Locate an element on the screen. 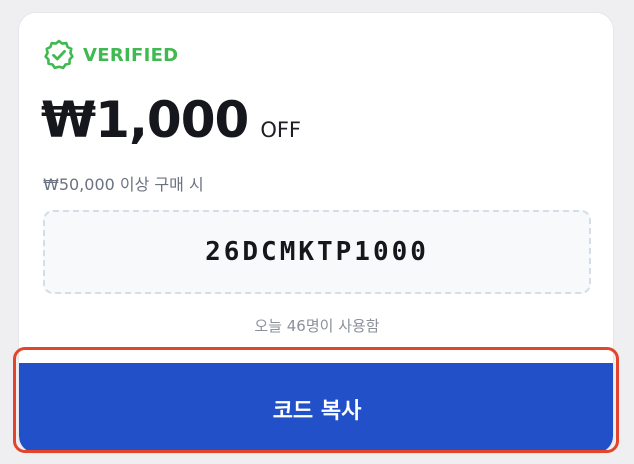  verified-badge-icon is located at coordinates (59, 54).